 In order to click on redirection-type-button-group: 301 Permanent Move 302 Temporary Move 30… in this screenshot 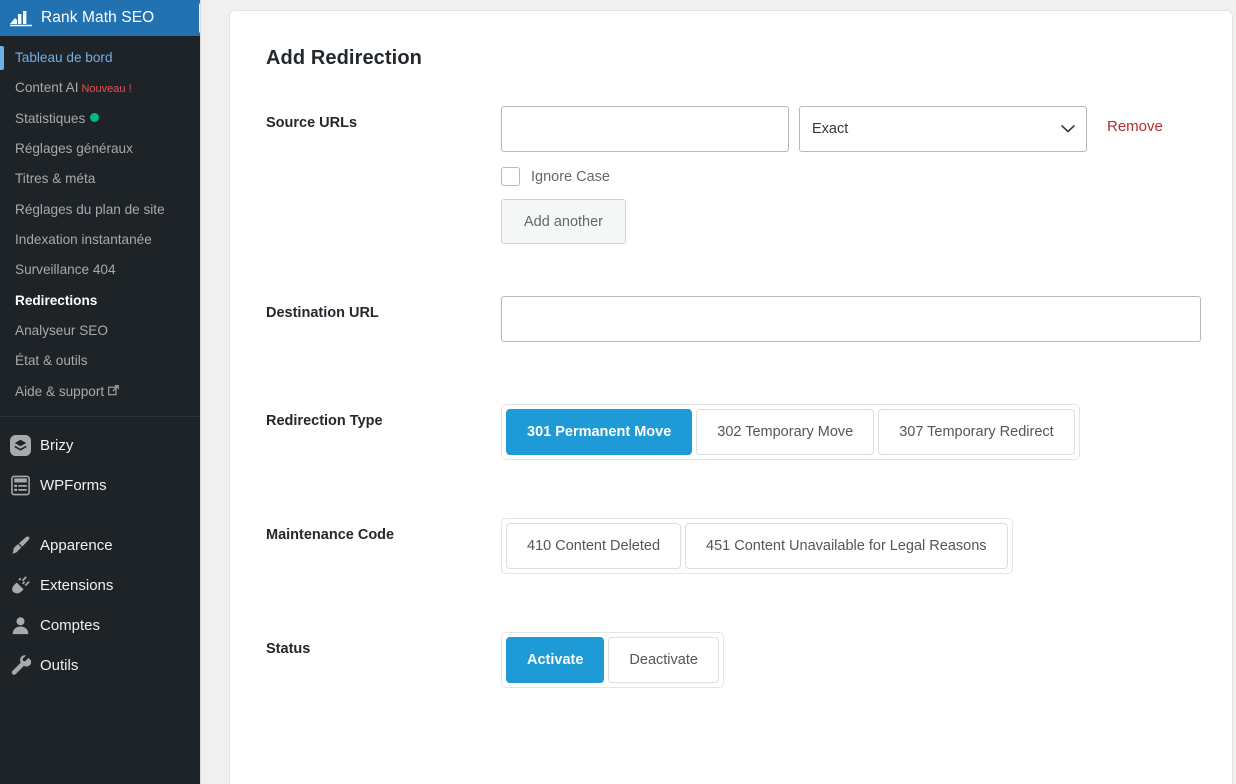, I will do `click(790, 432)`.